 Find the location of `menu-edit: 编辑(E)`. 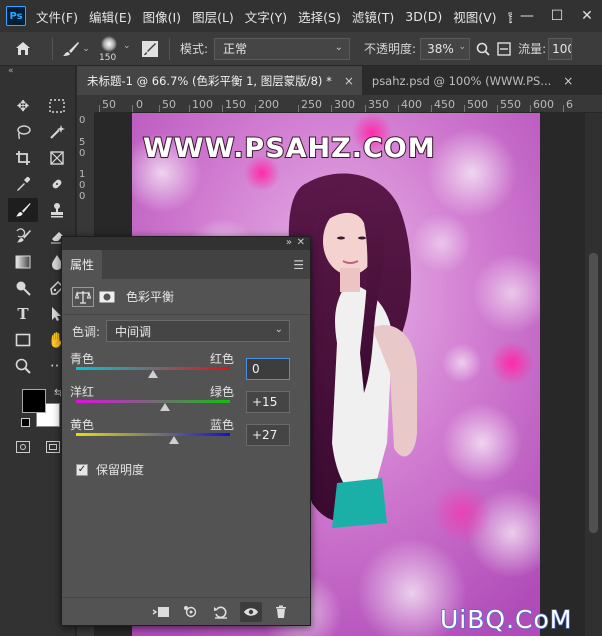

menu-edit: 编辑(E) is located at coordinates (110, 16).